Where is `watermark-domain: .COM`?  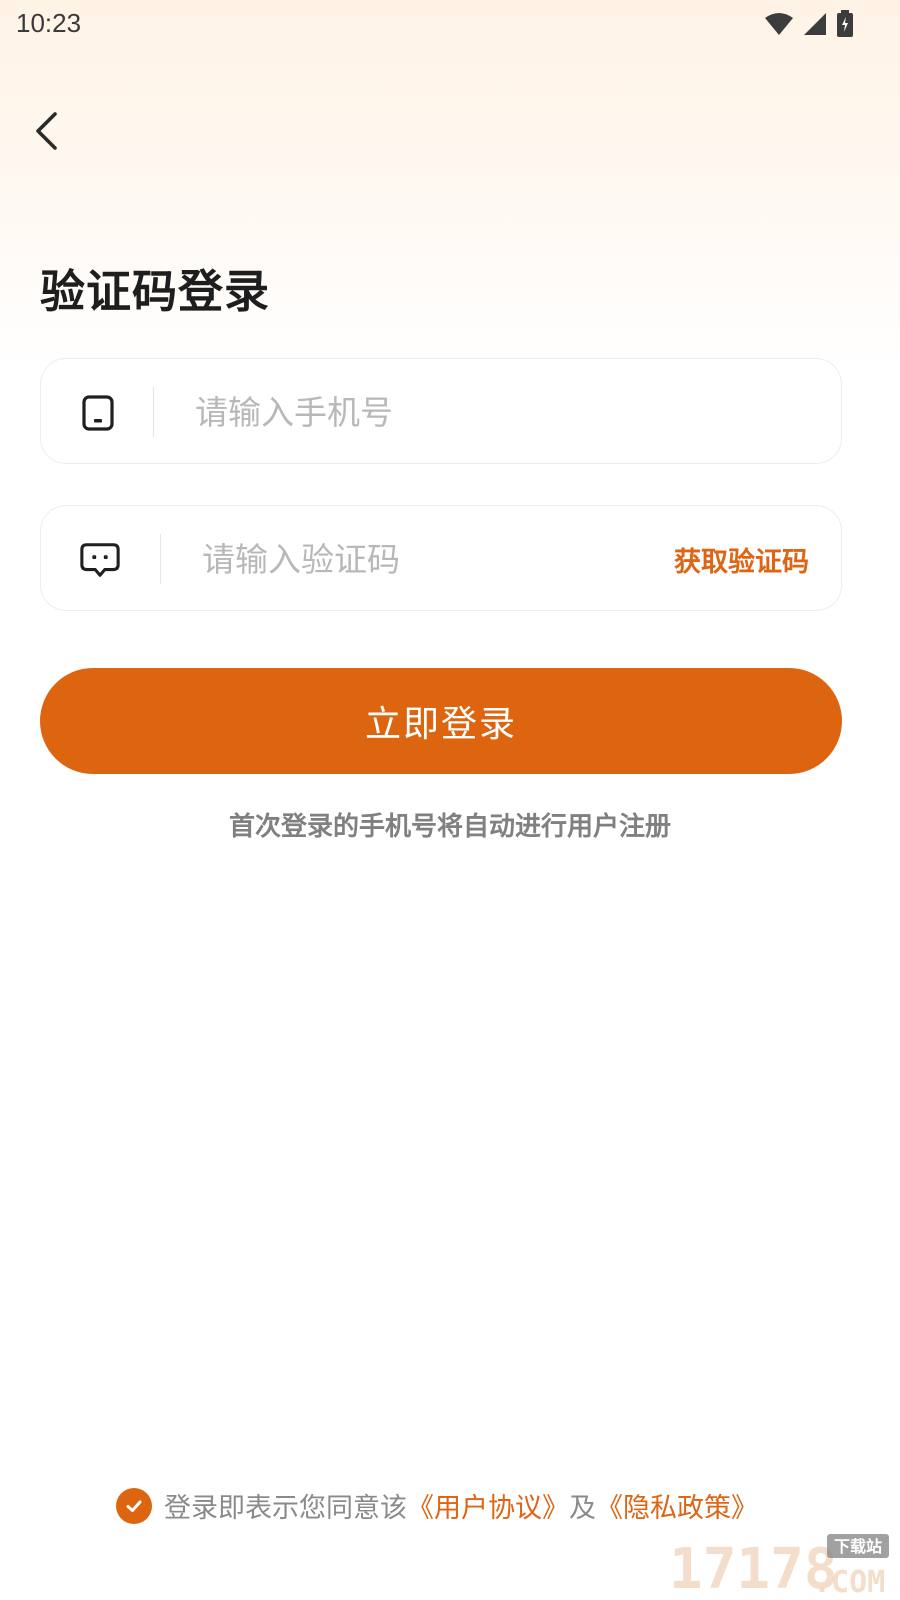 watermark-domain: .COM is located at coordinates (849, 1580).